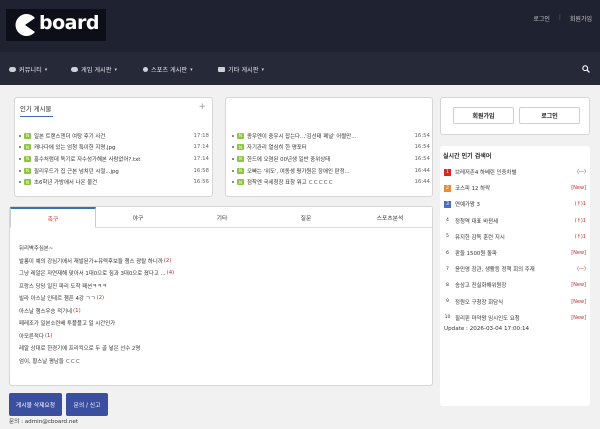 The width and height of the screenshot is (600, 429). Describe the element at coordinates (110, 136) in the screenshot. I see `post-title: 일본 트랜스젠더 여탕 후기 사건` at that location.